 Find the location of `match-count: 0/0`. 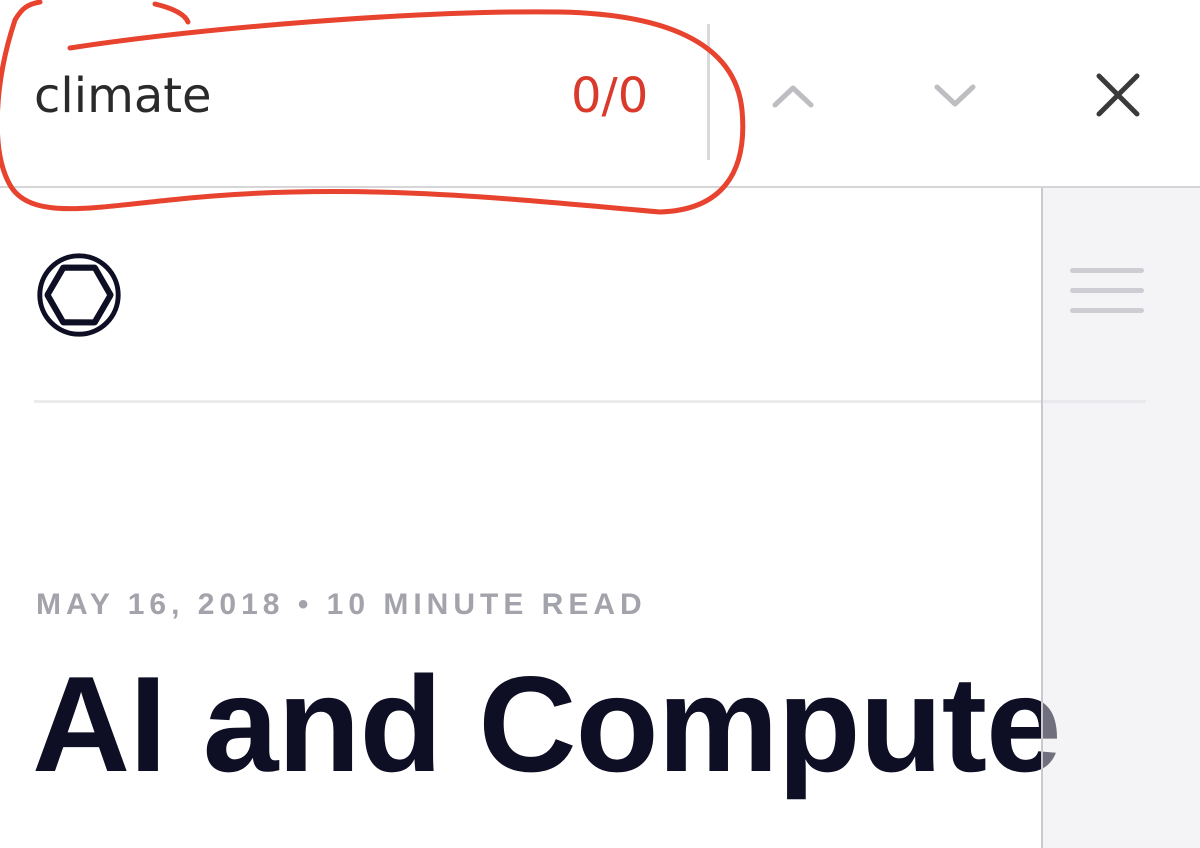

match-count: 0/0 is located at coordinates (610, 96).